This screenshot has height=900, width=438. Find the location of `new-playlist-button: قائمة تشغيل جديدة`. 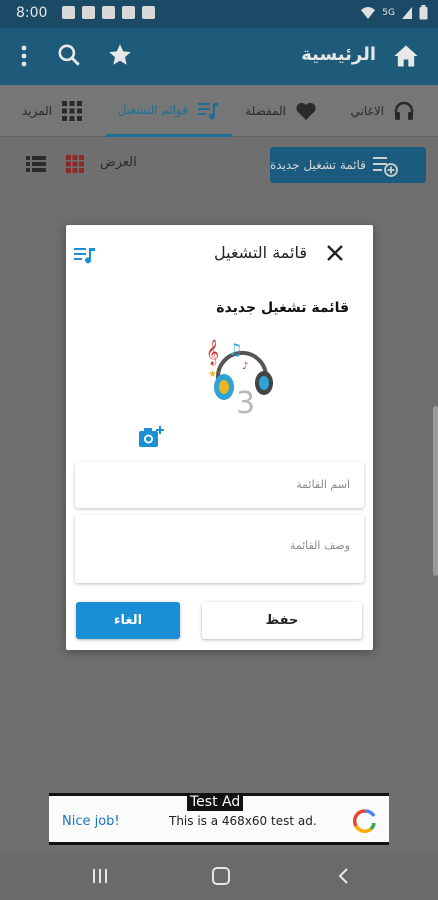

new-playlist-button: قائمة تشغيل جديدة is located at coordinates (348, 165).